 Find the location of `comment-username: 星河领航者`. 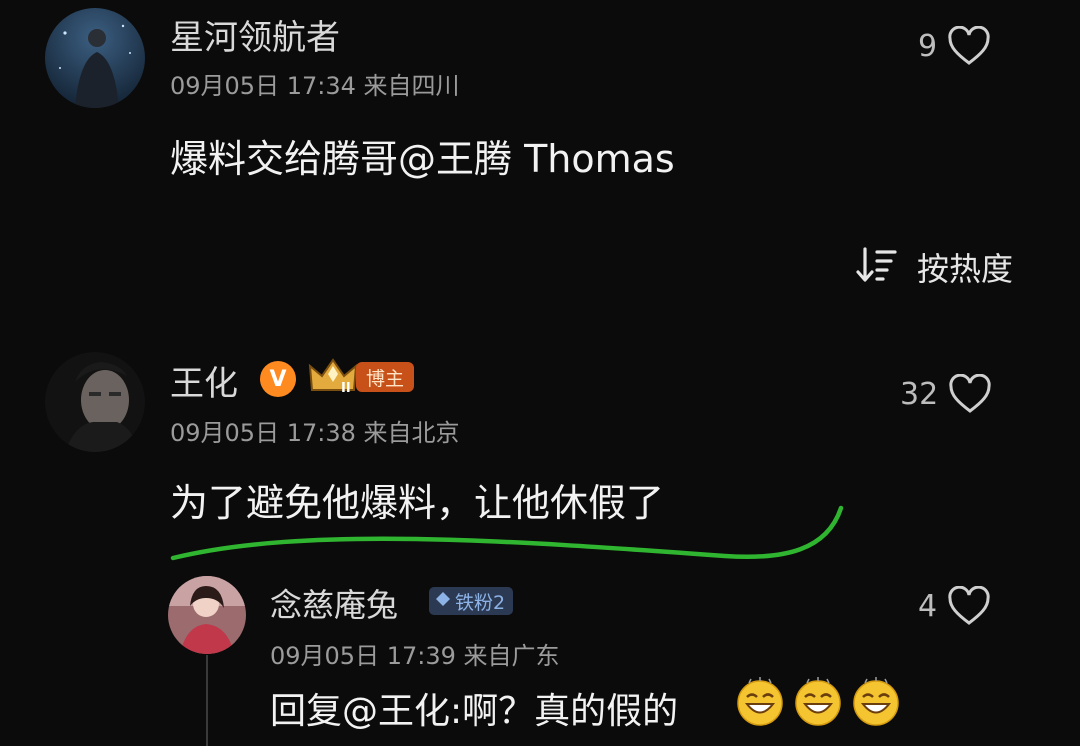

comment-username: 星河领航者 is located at coordinates (255, 34).